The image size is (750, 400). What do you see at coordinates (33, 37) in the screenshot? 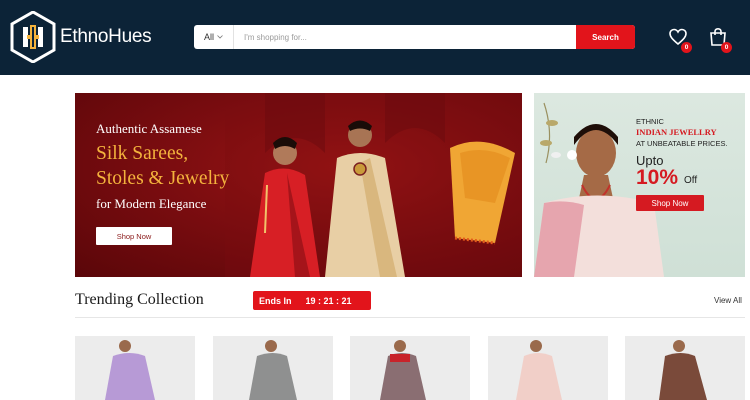
I see `ethnohues-logo` at bounding box center [33, 37].